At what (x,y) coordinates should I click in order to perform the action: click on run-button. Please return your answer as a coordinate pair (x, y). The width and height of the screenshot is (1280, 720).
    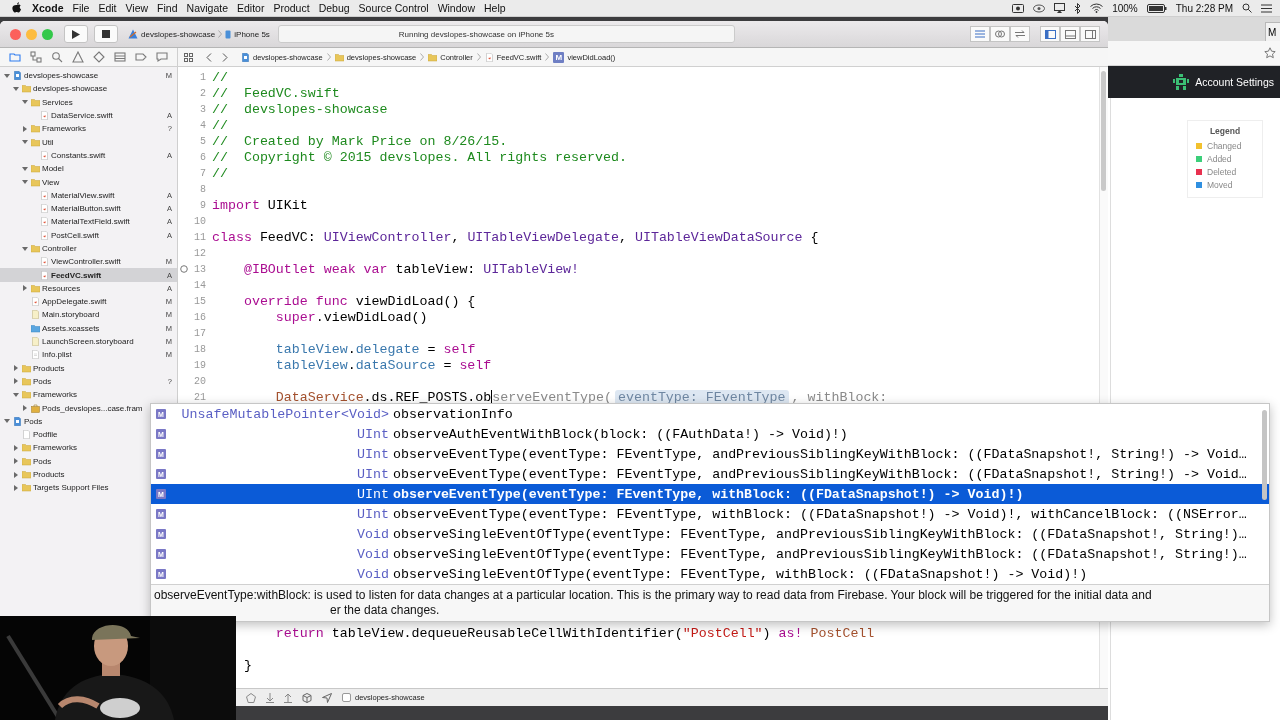
    Looking at the image, I should click on (76, 34).